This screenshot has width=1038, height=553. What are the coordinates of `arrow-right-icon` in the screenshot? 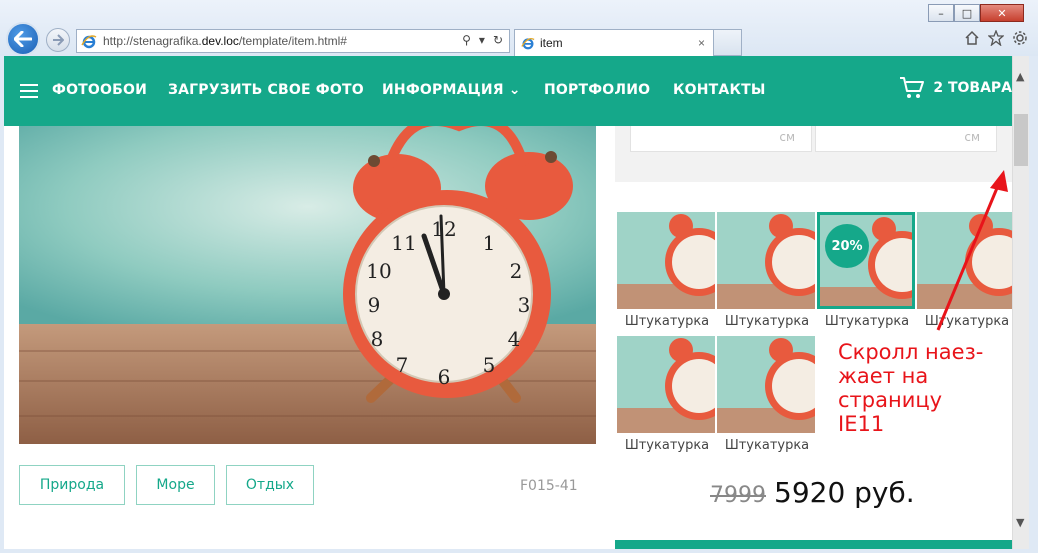 It's located at (58, 40).